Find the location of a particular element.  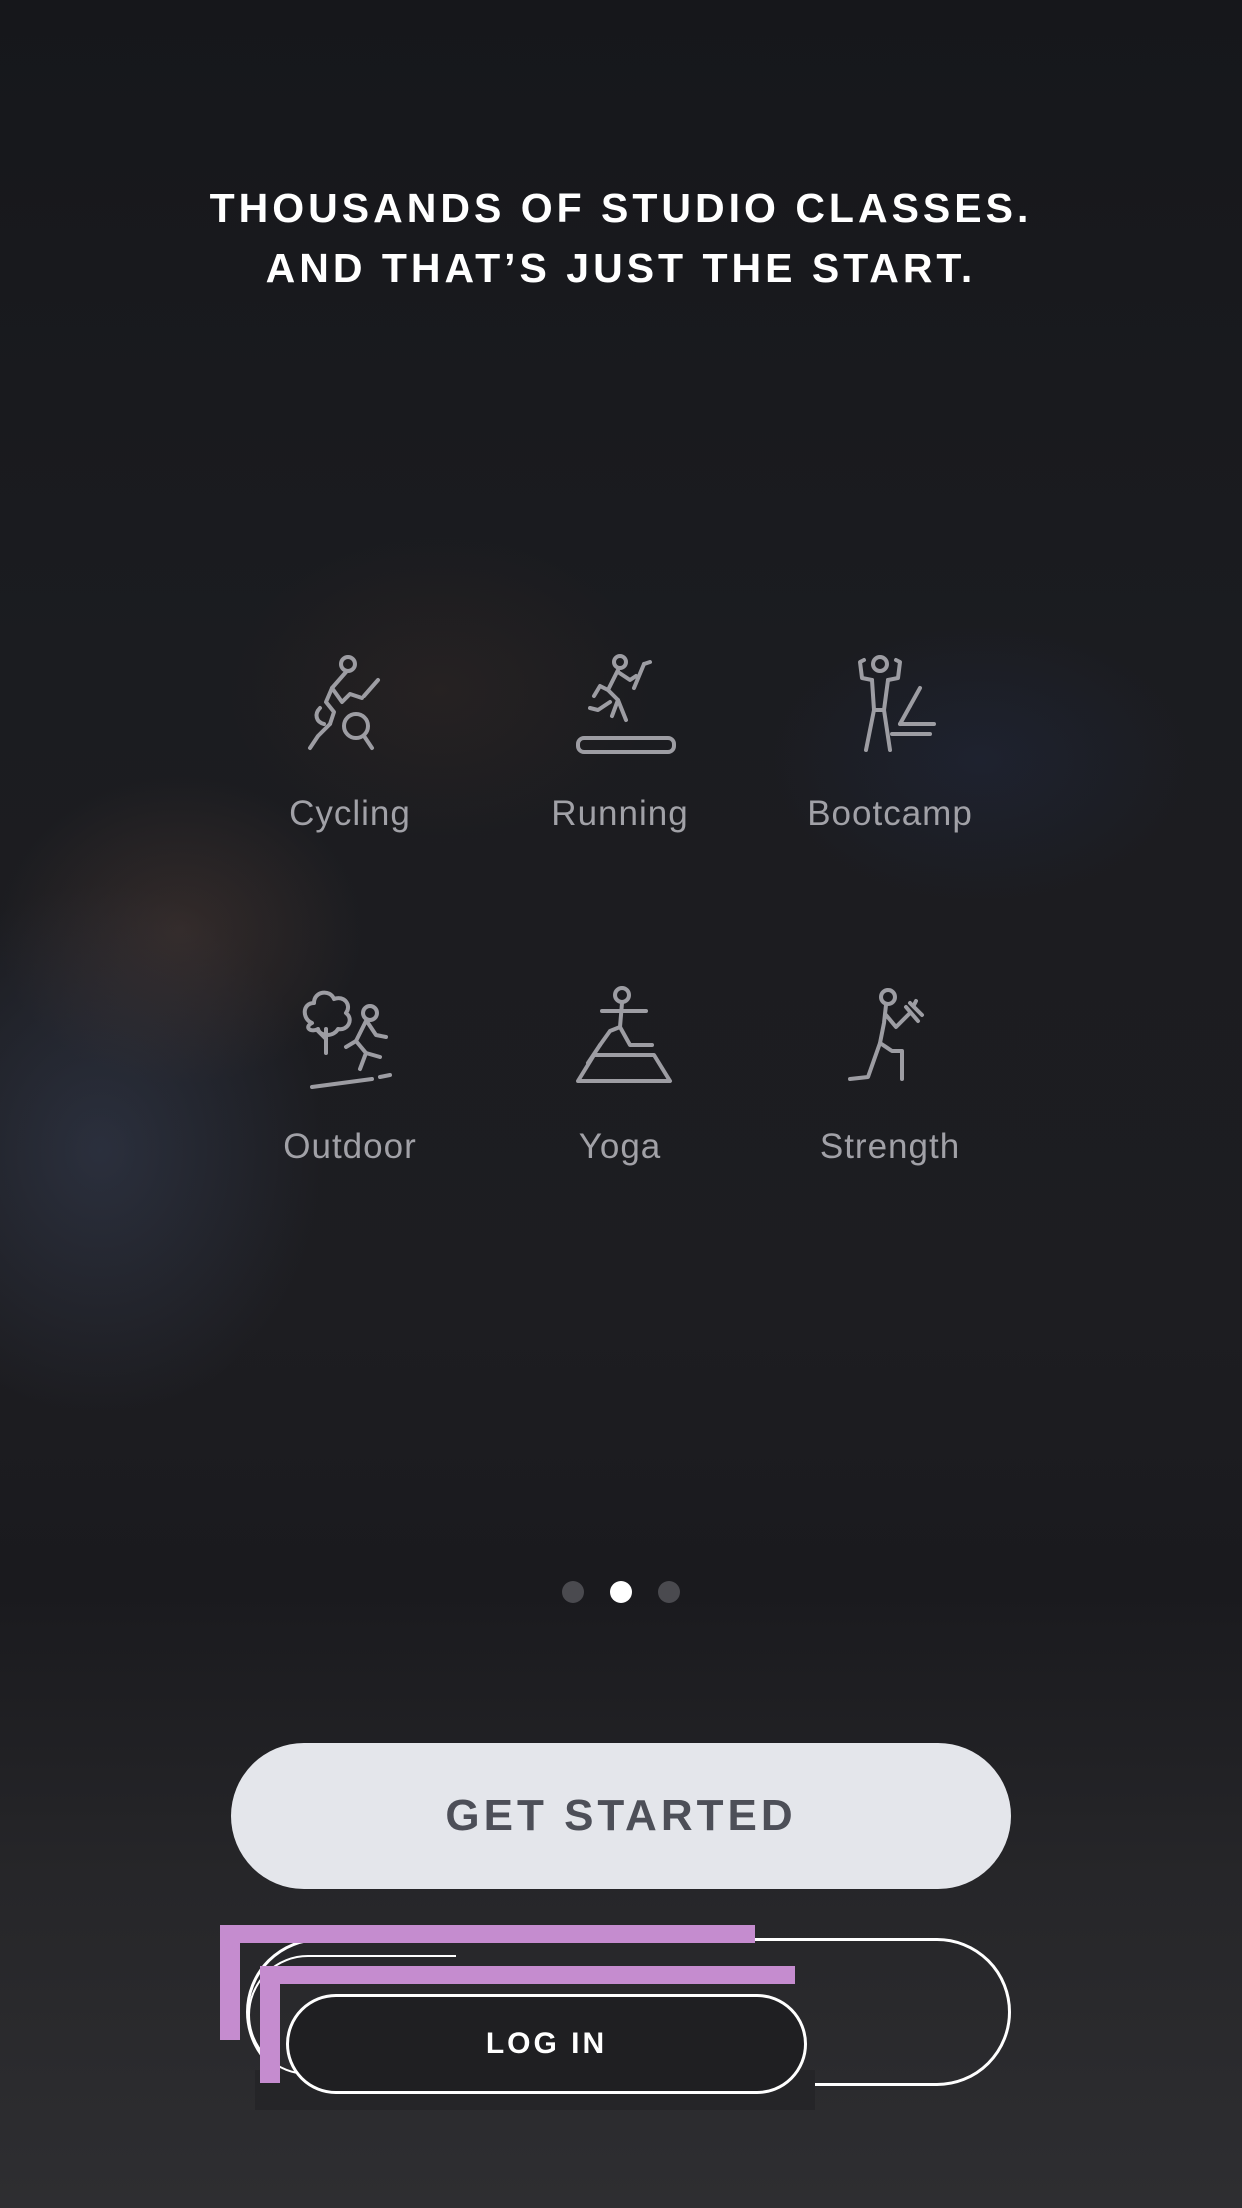

outdoor-icon is located at coordinates (350, 1043).